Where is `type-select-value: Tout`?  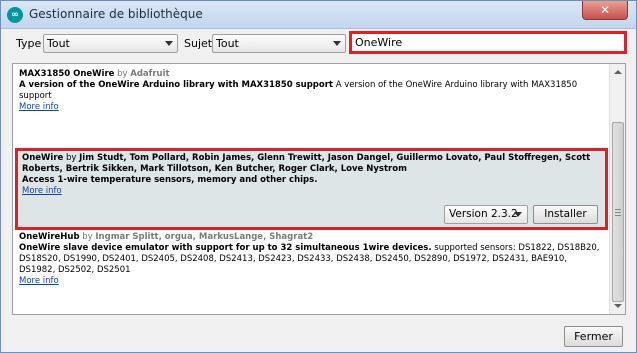
type-select-value: Tout is located at coordinates (58, 43).